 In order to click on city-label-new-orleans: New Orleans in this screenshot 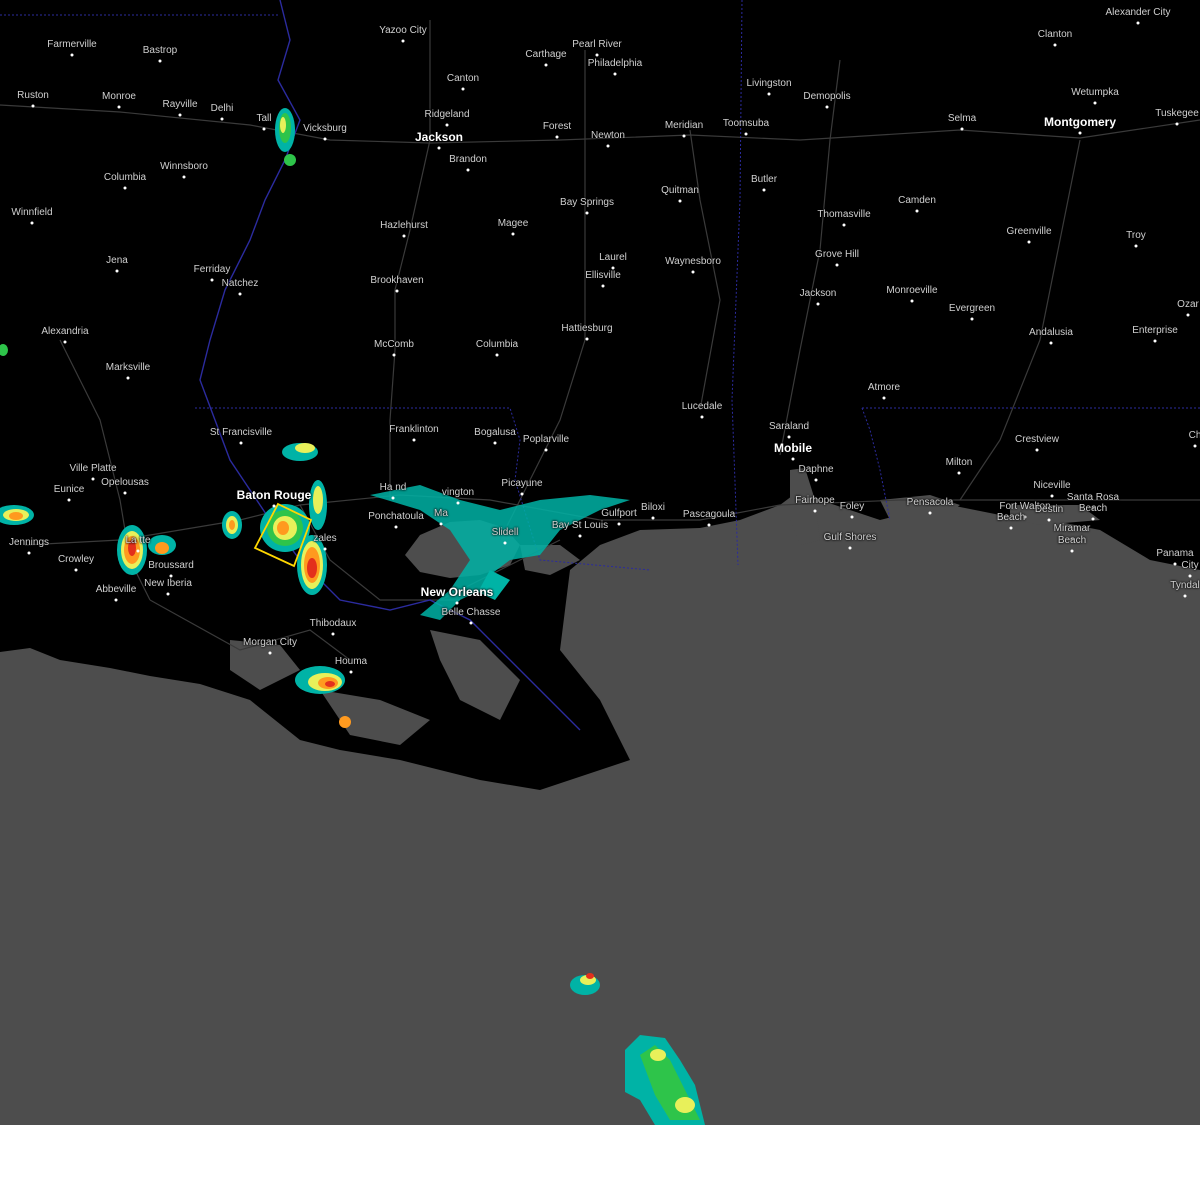, I will do `click(457, 592)`.